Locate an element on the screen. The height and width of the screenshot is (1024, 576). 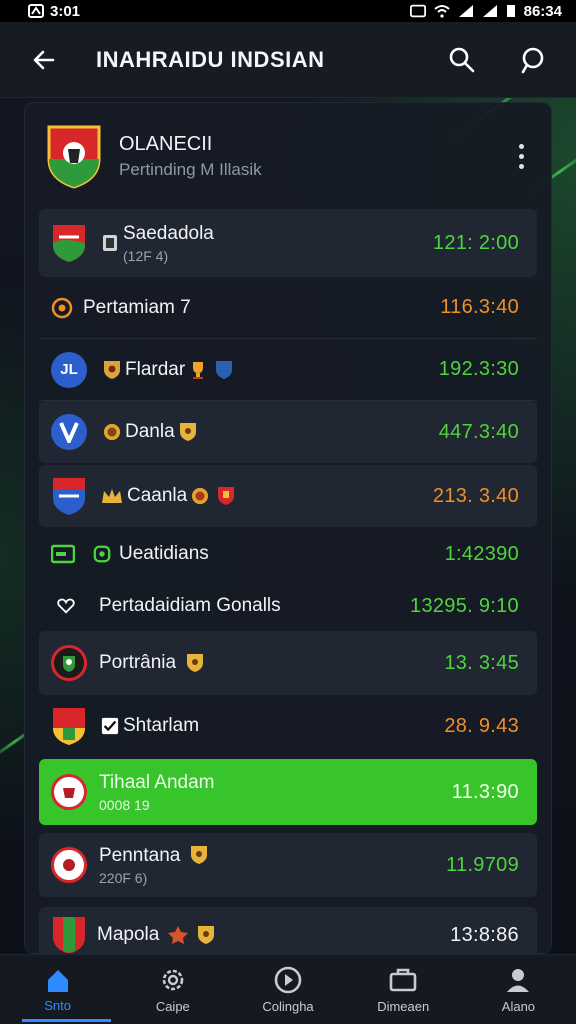
team-name: Penntana is located at coordinates (140, 855).